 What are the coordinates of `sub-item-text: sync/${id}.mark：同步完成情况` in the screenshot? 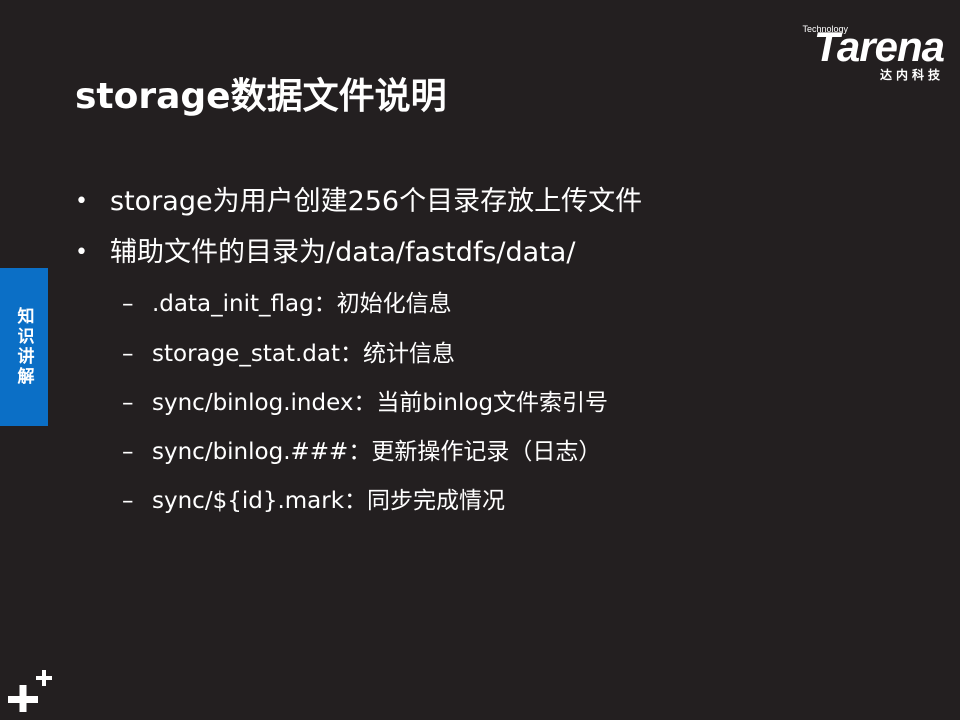 It's located at (329, 501).